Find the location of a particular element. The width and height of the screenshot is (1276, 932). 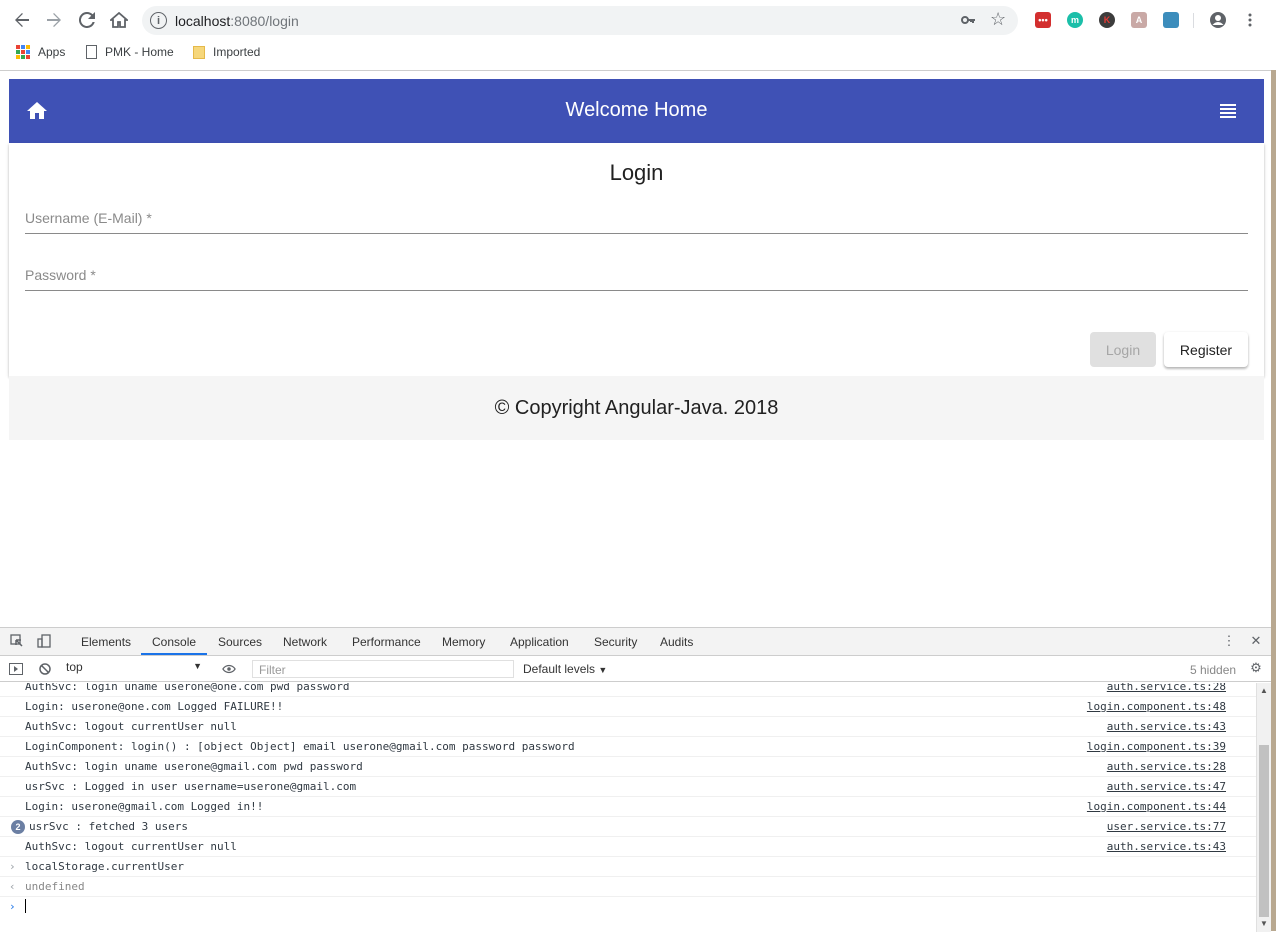

prompt-chevron-icon: › is located at coordinates (12, 906).